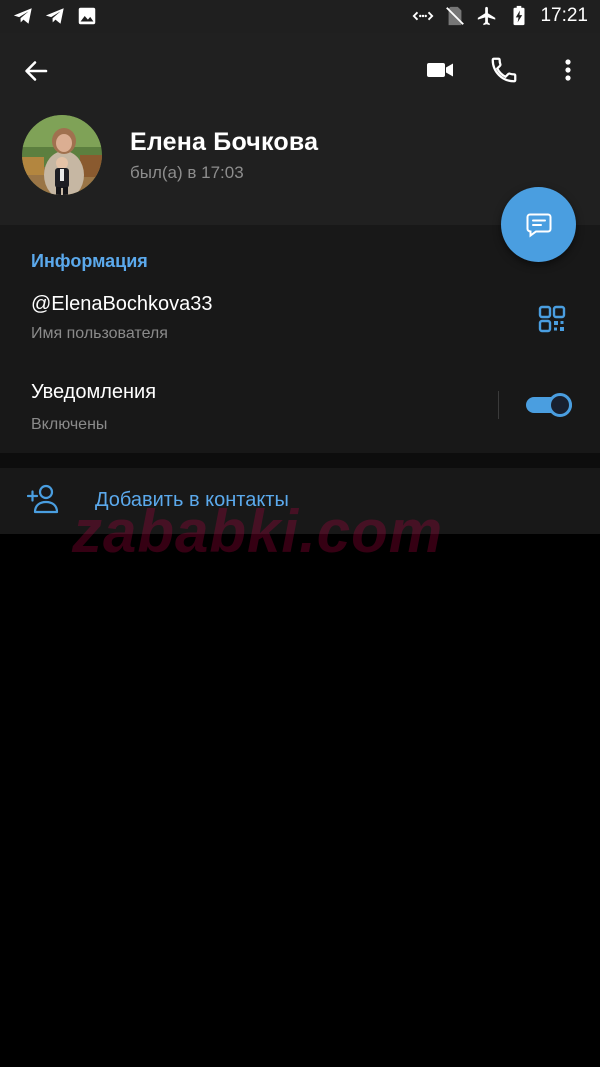  I want to click on qr-code-icon, so click(552, 319).